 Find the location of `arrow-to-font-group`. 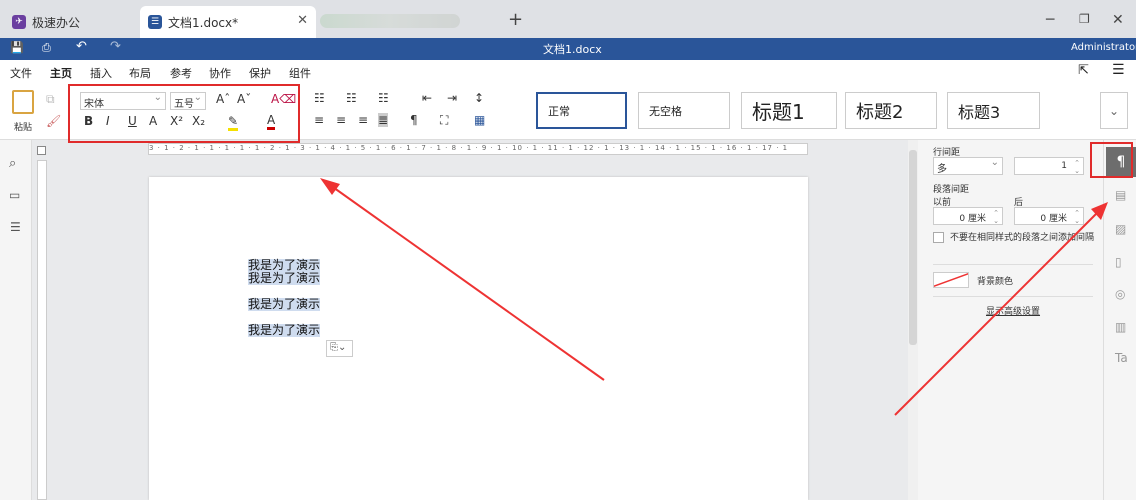

arrow-to-font-group is located at coordinates (467, 282).